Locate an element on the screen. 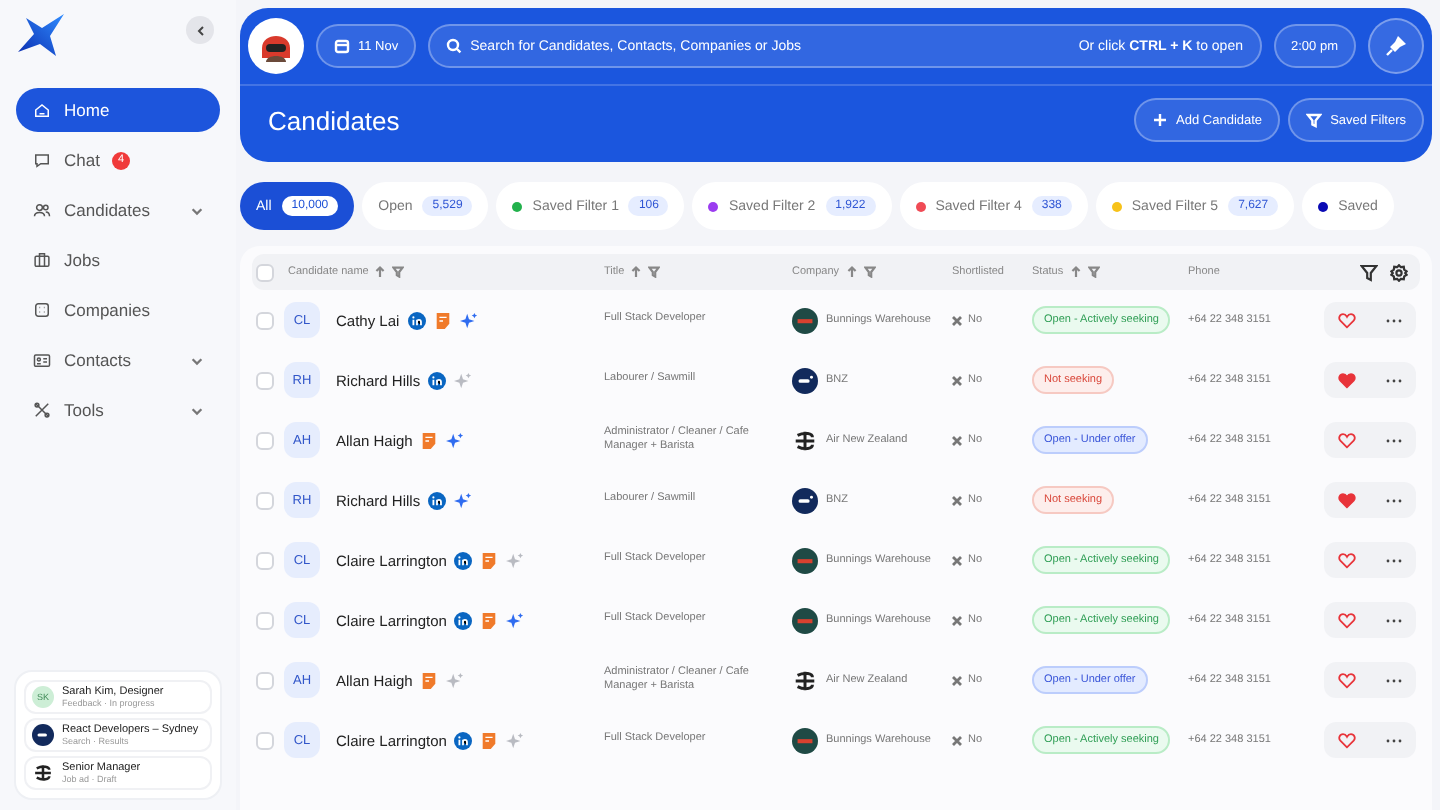 The width and height of the screenshot is (1440, 810). nav-item: Companies is located at coordinates (118, 310).